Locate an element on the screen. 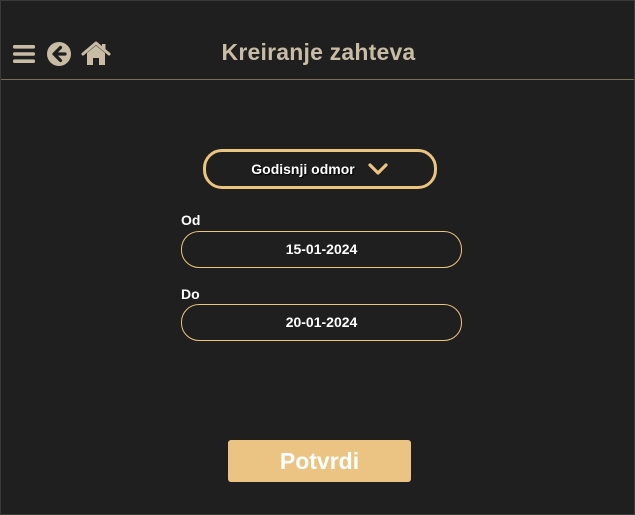 The height and width of the screenshot is (515, 635). to-date-input: 20-01-2024 is located at coordinates (321, 322).